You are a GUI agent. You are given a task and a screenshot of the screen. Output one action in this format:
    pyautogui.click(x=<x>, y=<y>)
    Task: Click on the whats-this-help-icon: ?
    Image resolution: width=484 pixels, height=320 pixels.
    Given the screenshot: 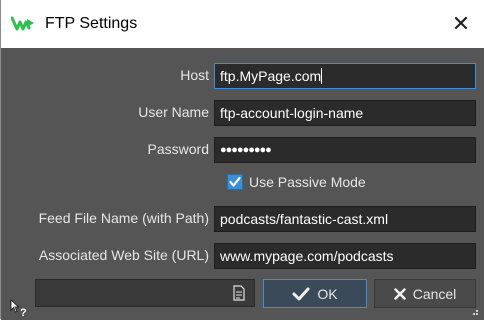 What is the action you would take?
    pyautogui.click(x=20, y=308)
    